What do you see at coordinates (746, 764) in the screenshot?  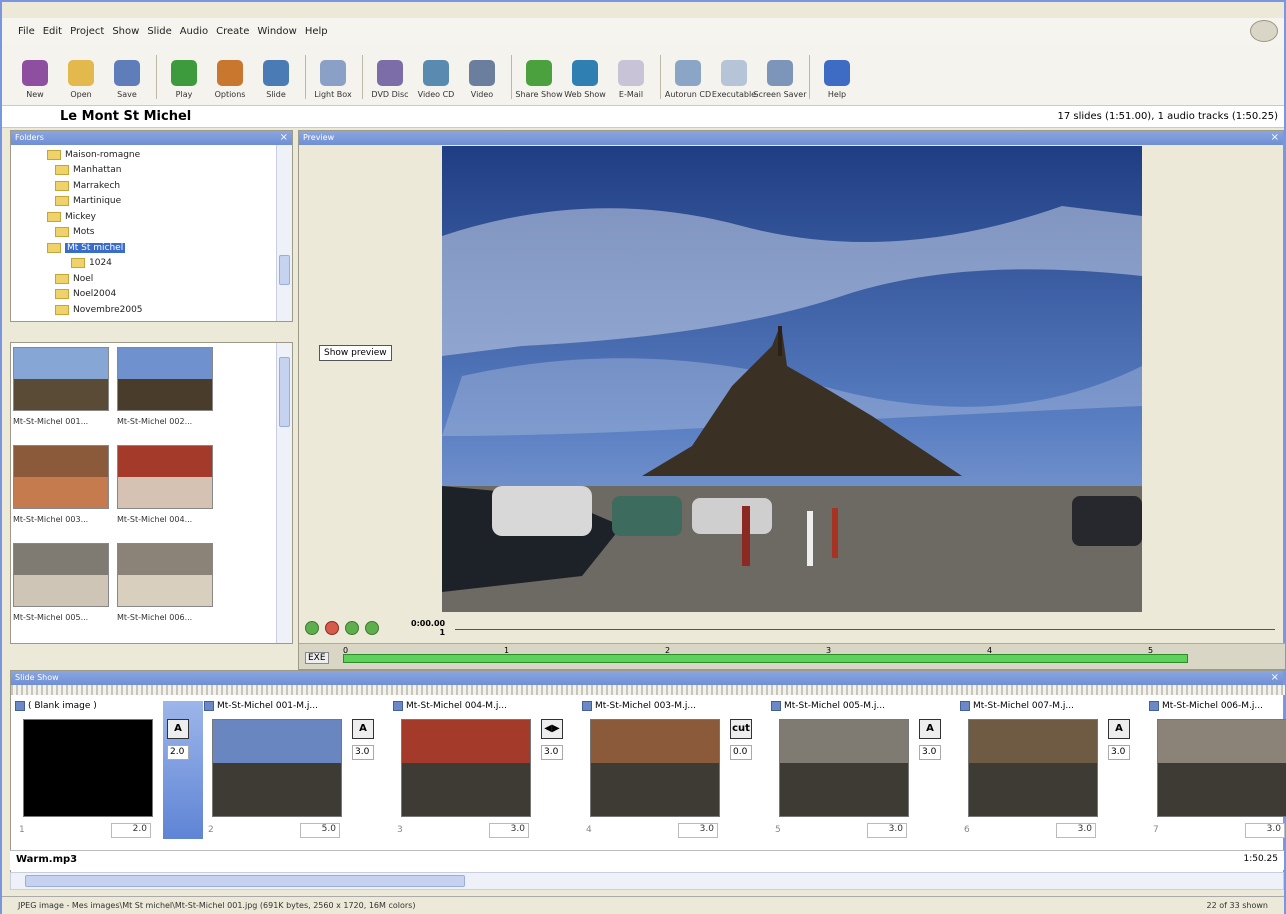 I see `transition-item: cut 0.0` at bounding box center [746, 764].